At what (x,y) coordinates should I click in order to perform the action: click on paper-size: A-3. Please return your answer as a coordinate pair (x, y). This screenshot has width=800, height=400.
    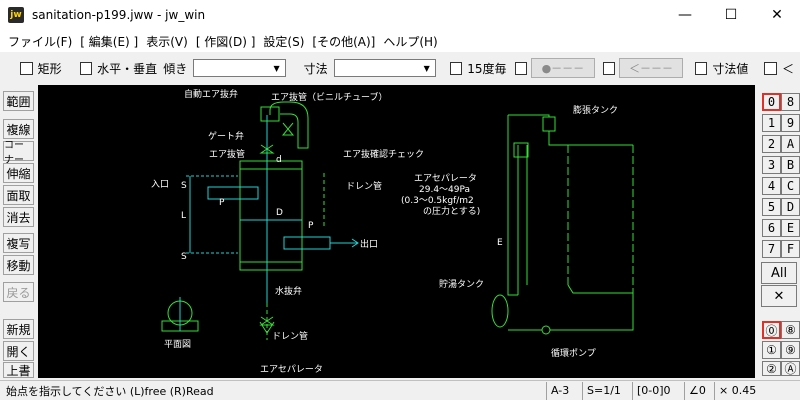
    Looking at the image, I should click on (564, 390).